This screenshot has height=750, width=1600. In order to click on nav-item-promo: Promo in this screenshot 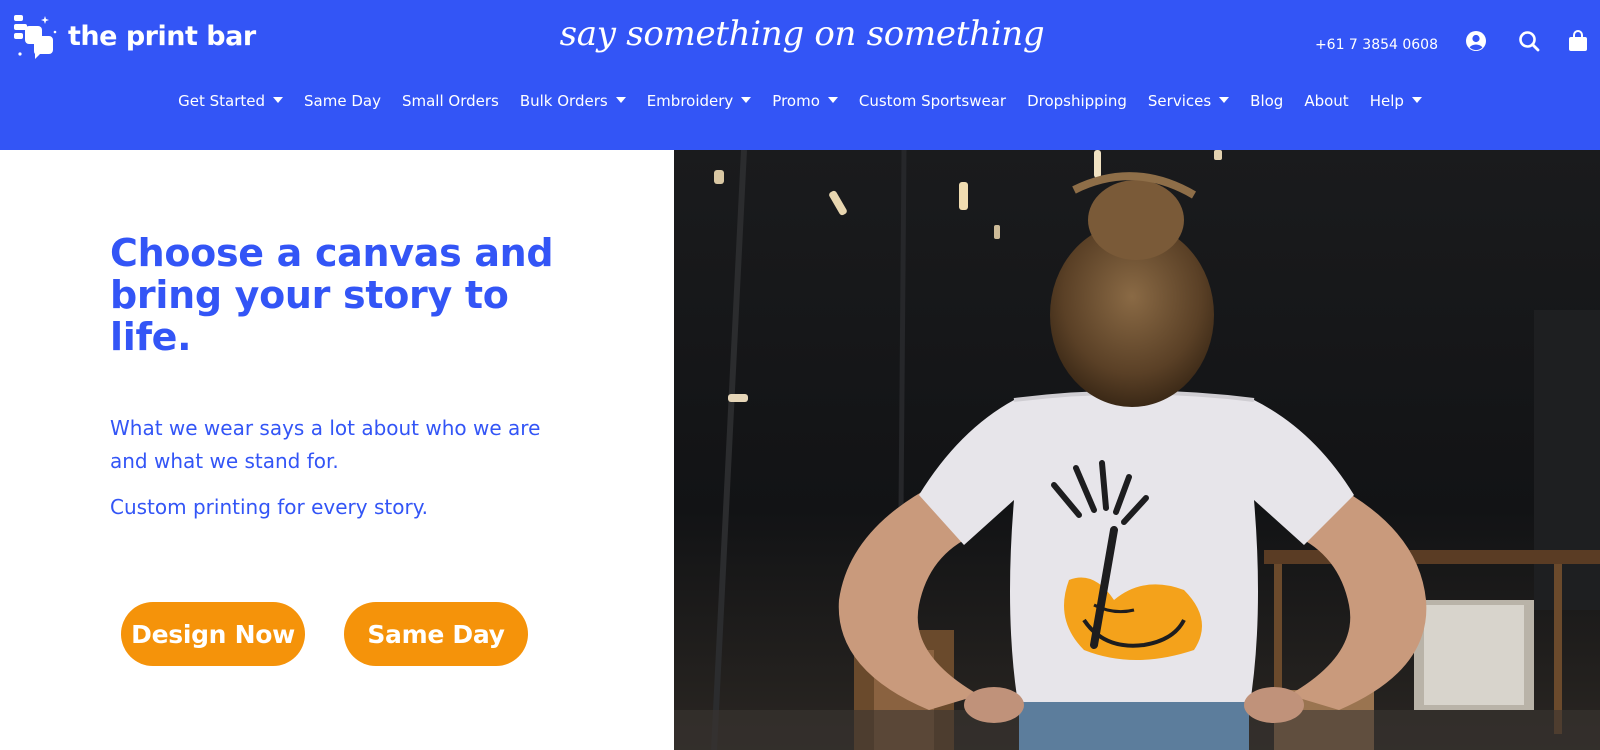, I will do `click(805, 101)`.